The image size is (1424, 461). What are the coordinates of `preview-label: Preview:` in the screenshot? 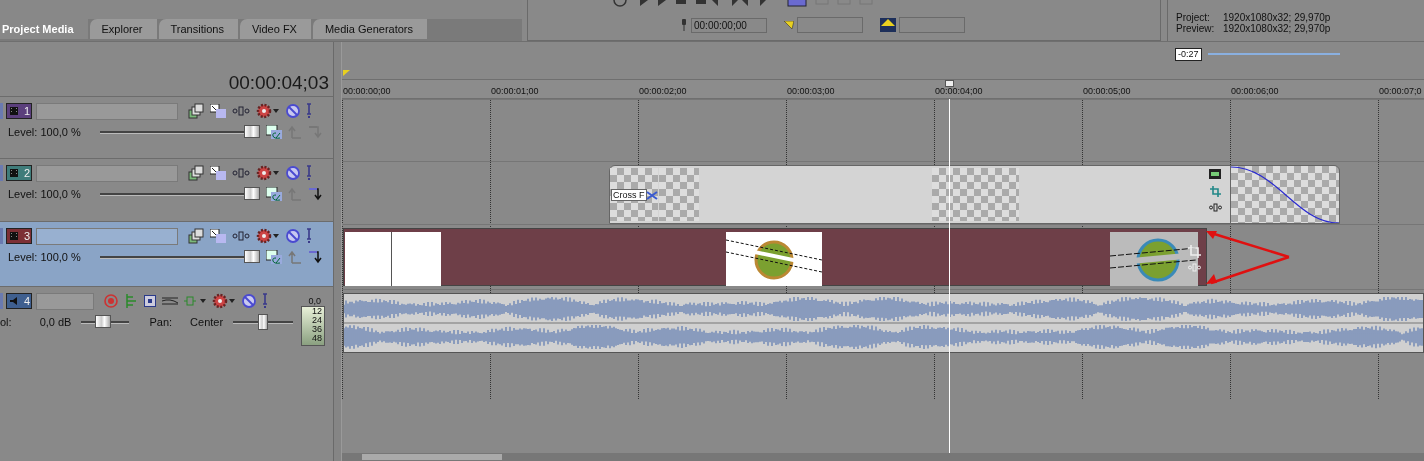 It's located at (1196, 28).